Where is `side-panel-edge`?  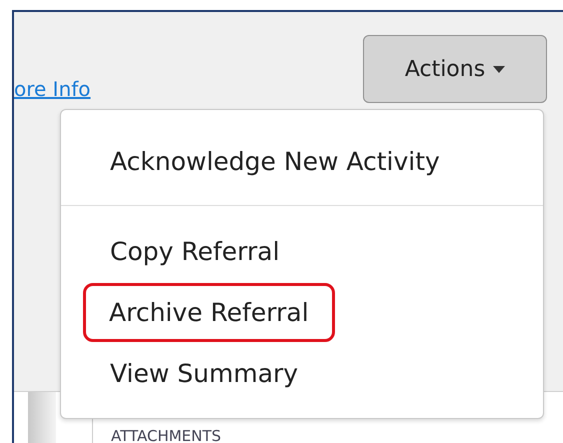 side-panel-edge is located at coordinates (42, 417).